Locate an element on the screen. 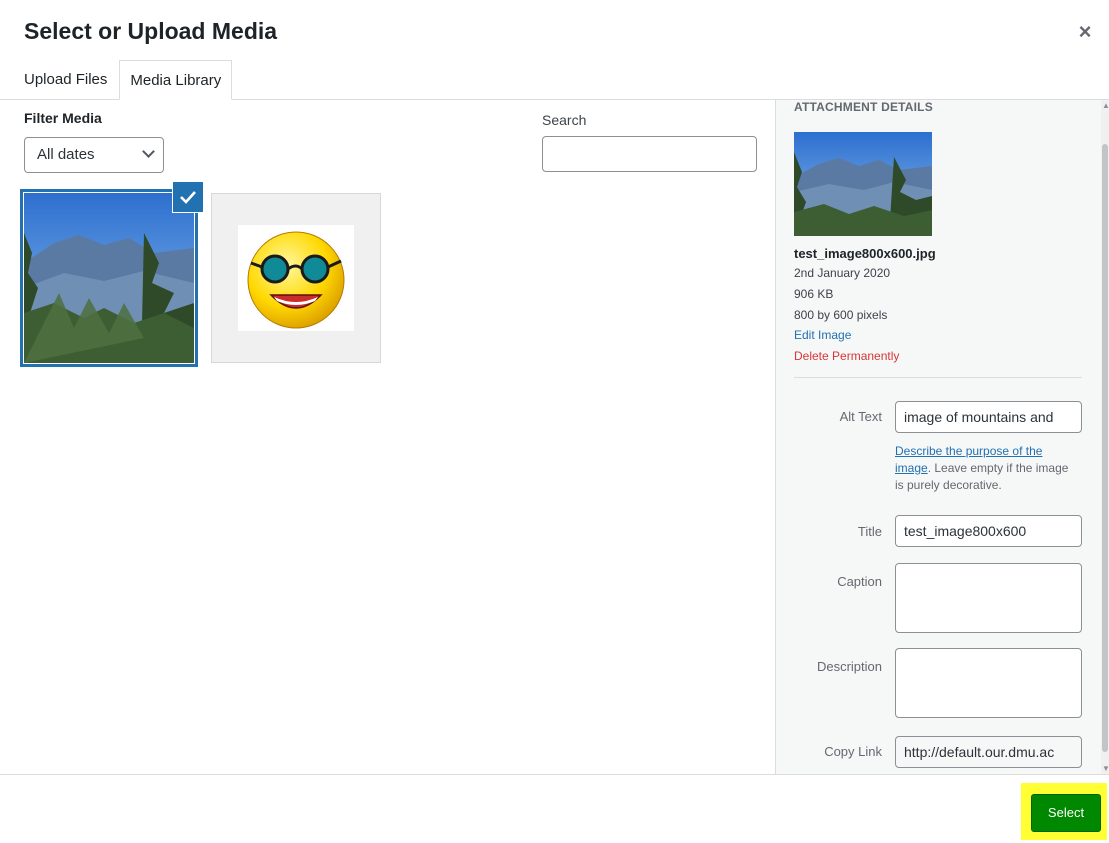 Image resolution: width=1109 pixels, height=843 pixels. title-label: Title is located at coordinates (869, 531).